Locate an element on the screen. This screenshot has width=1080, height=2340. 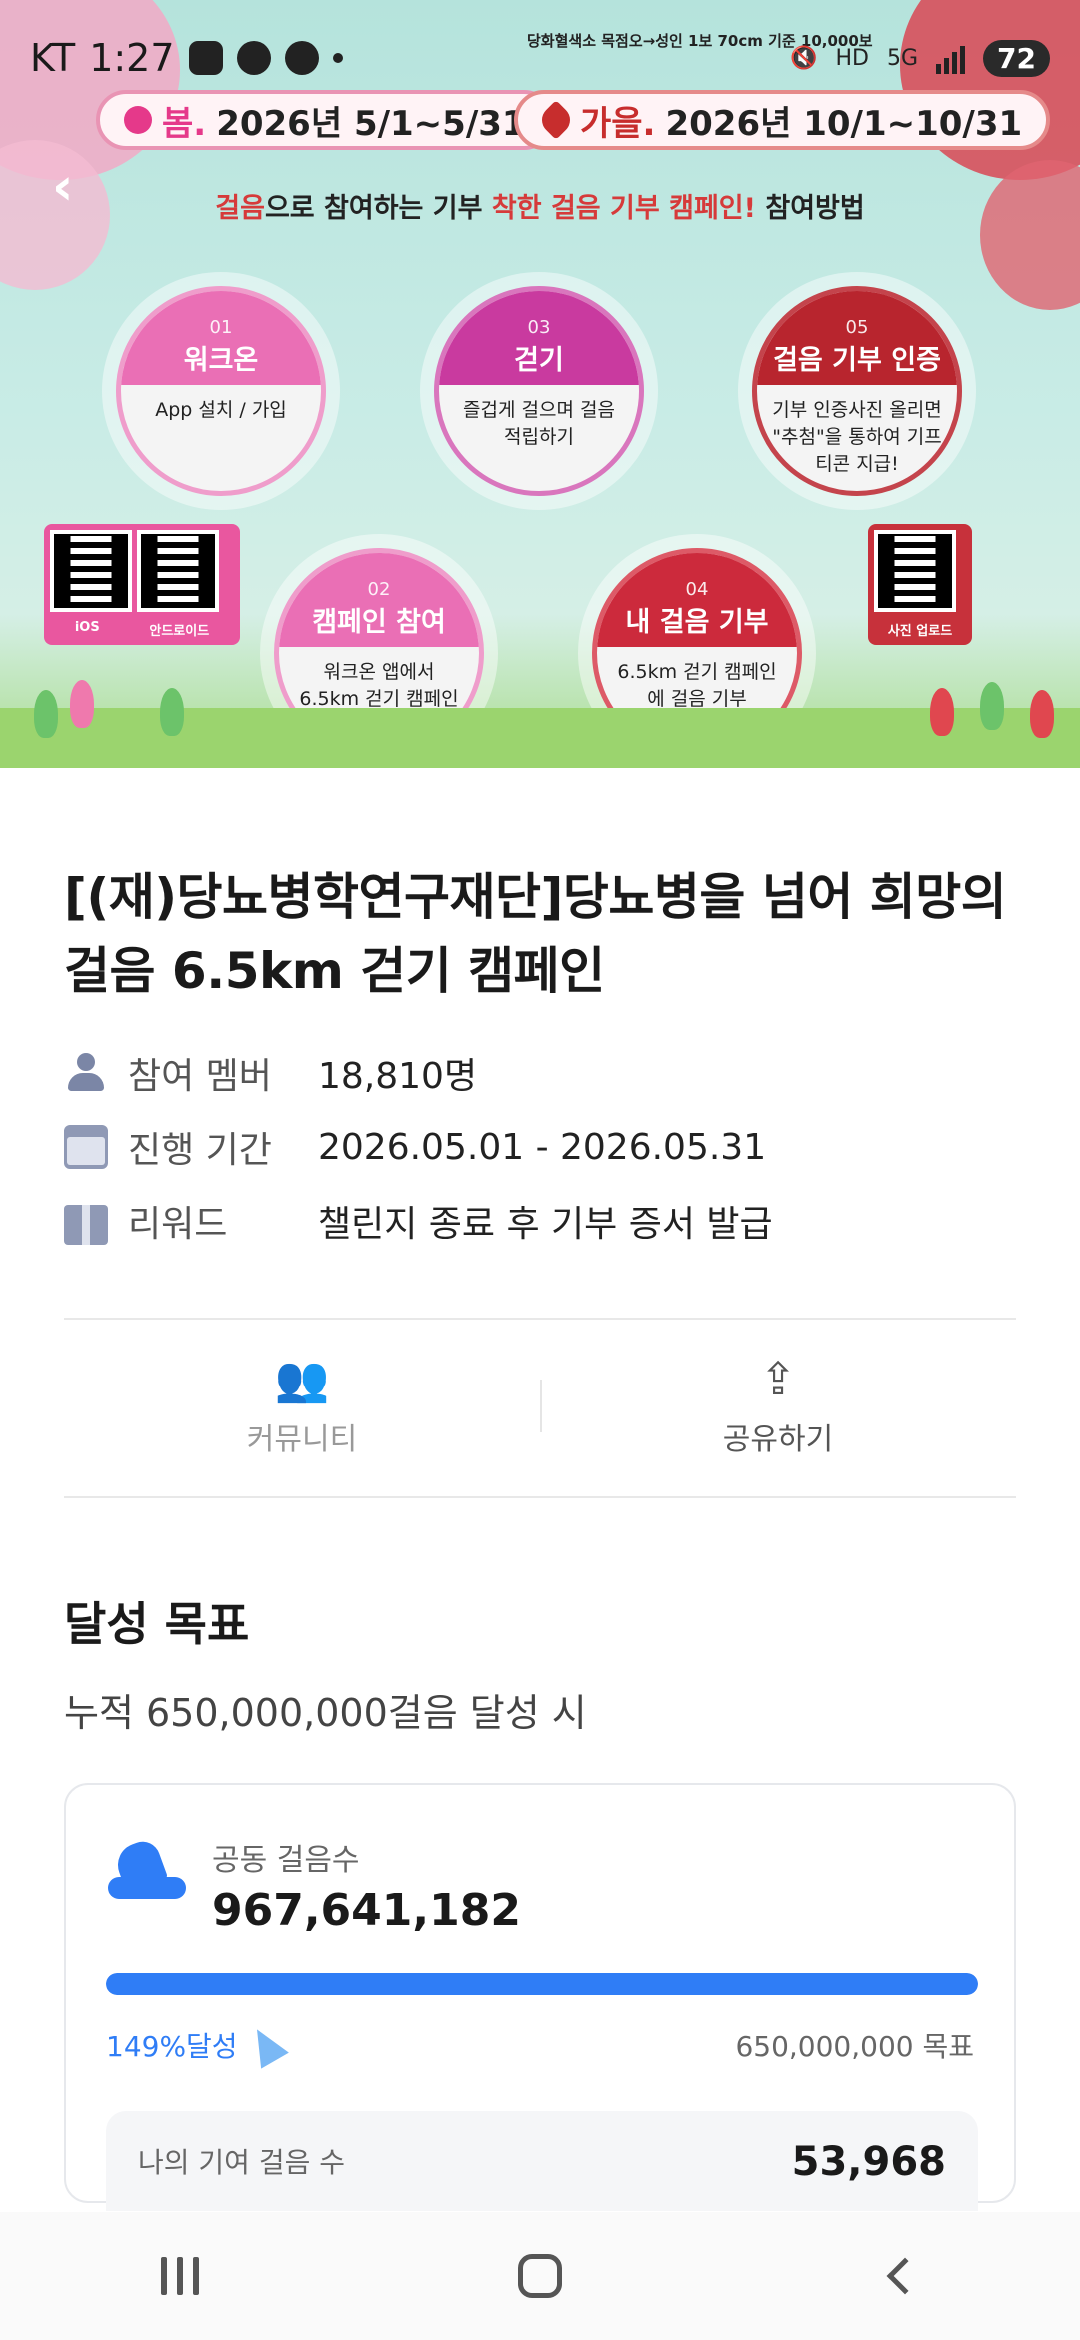
qr-upload-card: 사진 업로드 is located at coordinates (920, 584).